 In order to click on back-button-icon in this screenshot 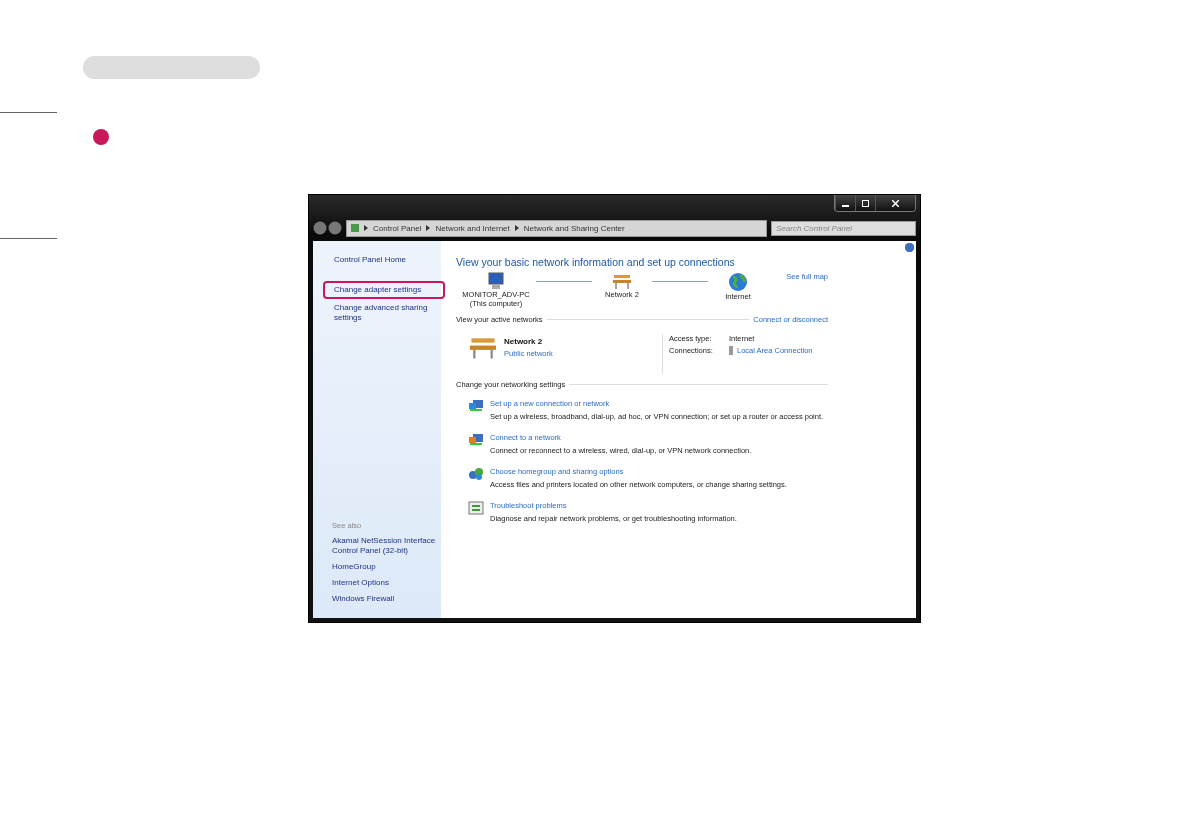, I will do `click(320, 228)`.